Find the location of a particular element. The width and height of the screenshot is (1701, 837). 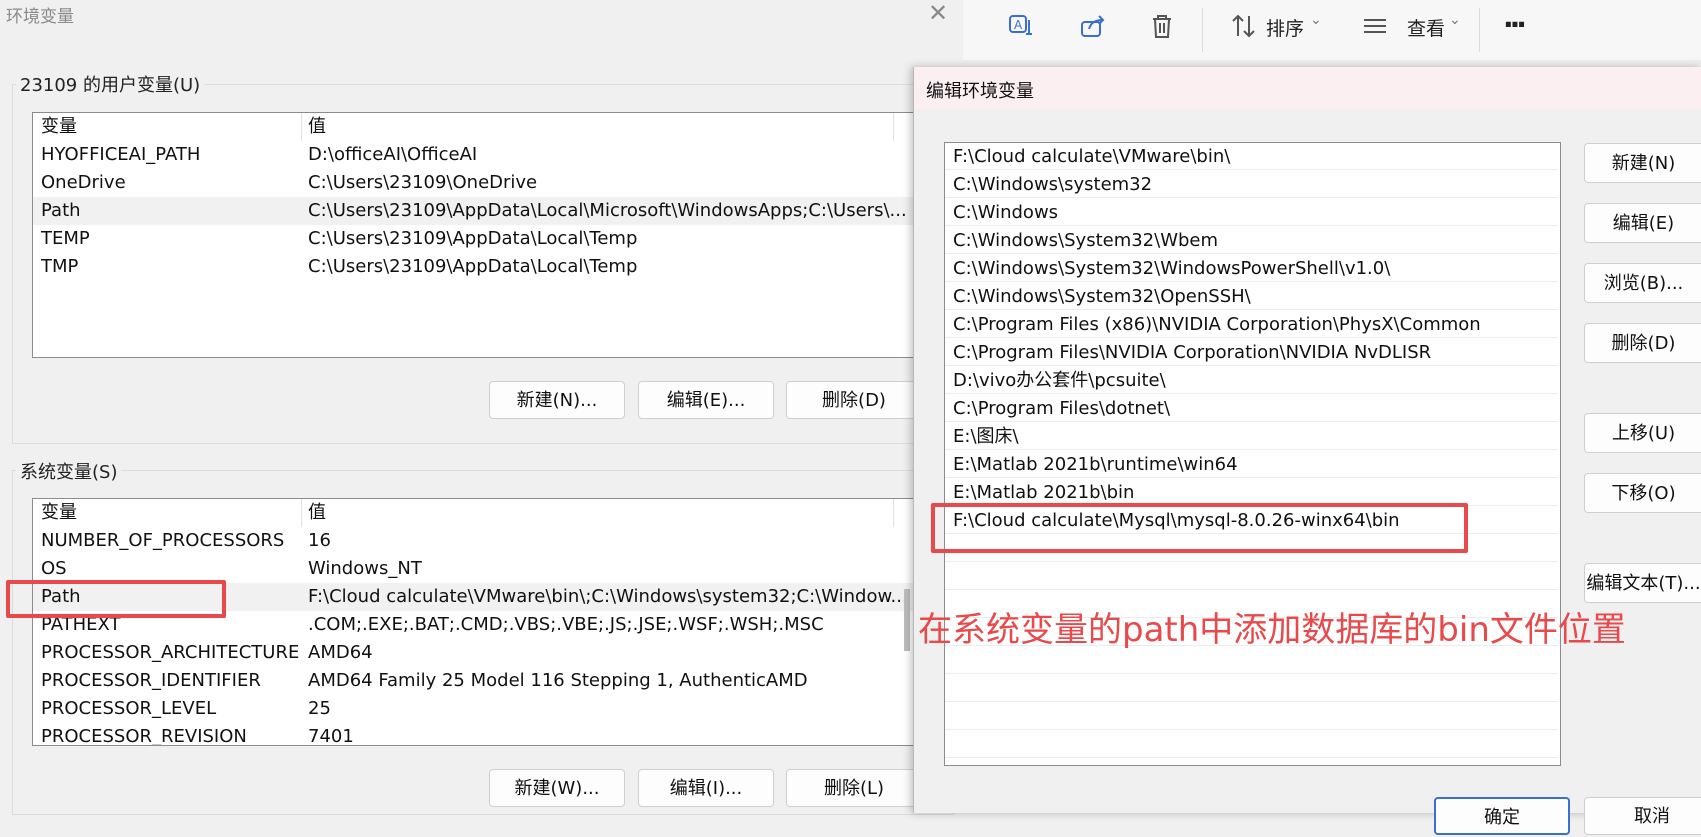

cancel-button: 取消 is located at coordinates (1642, 816).